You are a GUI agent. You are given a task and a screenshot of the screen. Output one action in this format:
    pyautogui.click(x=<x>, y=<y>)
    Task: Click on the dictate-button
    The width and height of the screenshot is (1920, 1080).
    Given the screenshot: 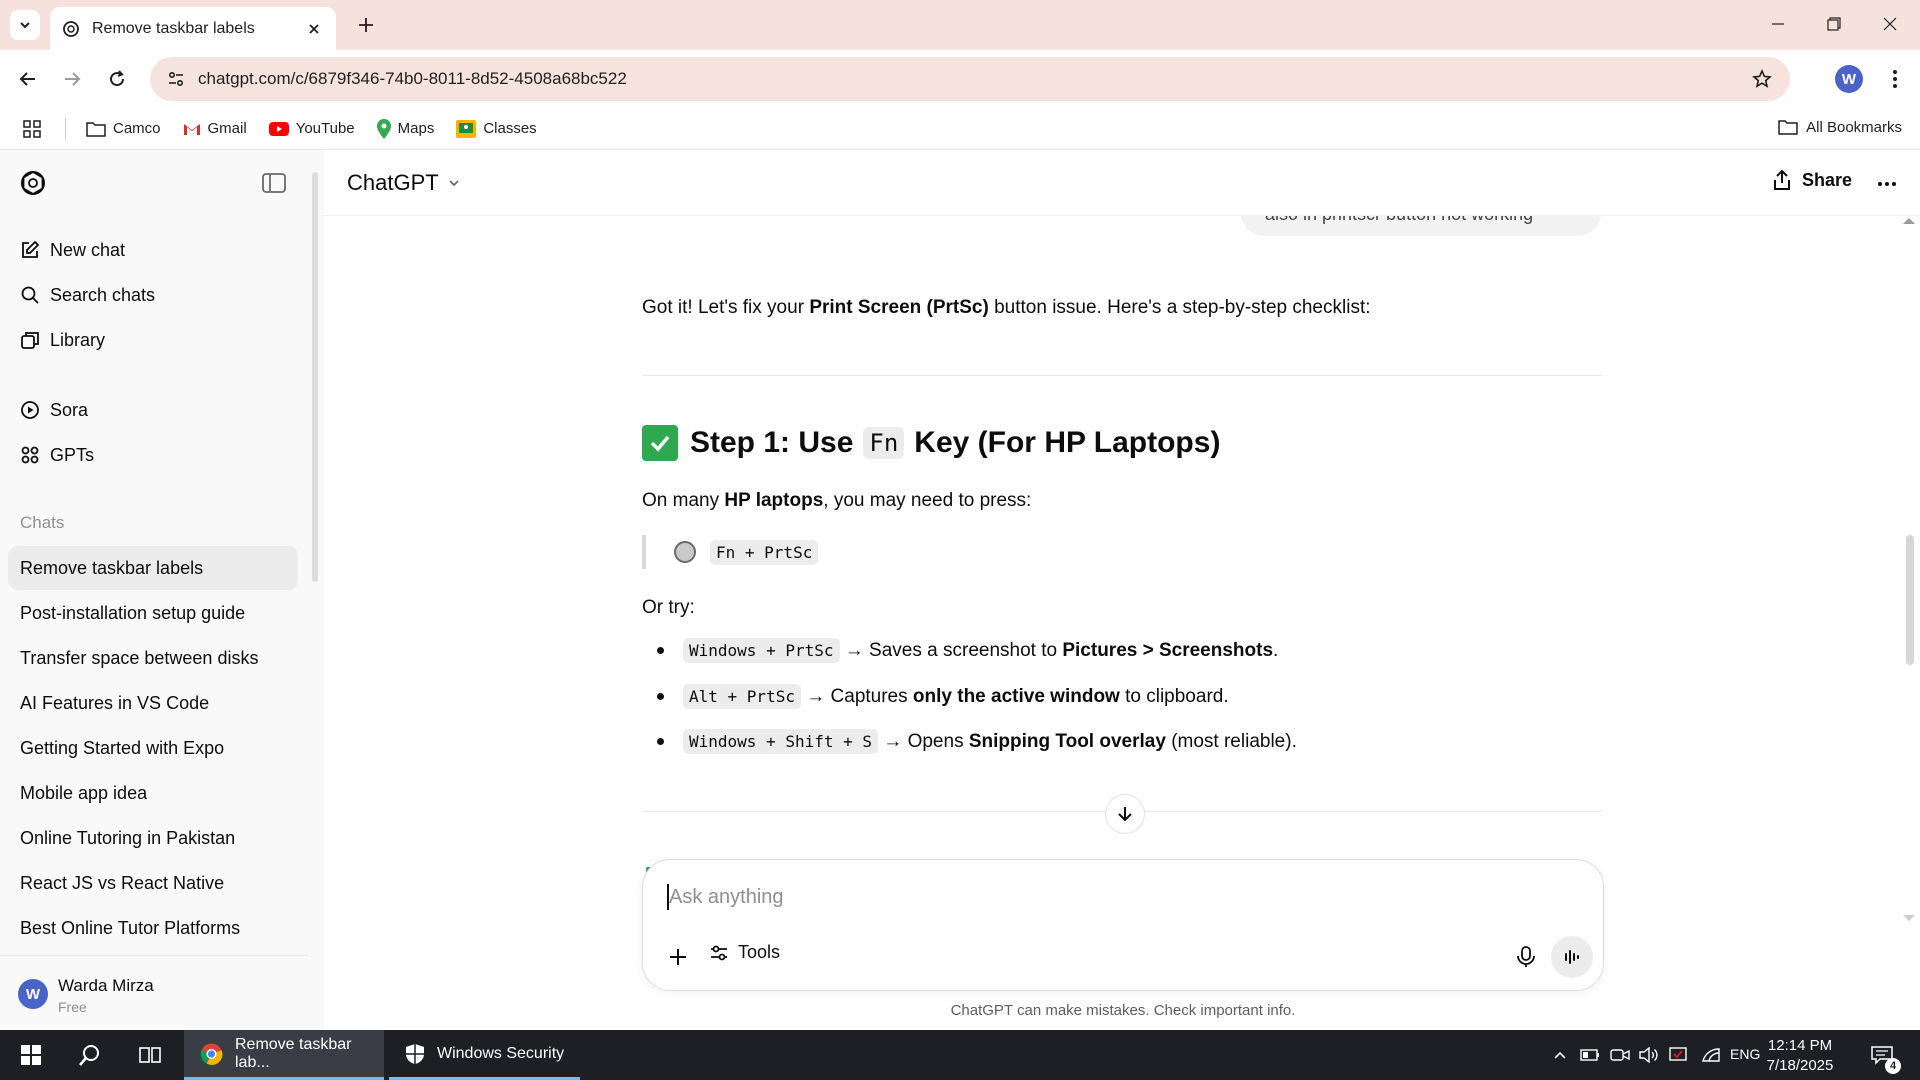 What is the action you would take?
    pyautogui.click(x=1526, y=957)
    